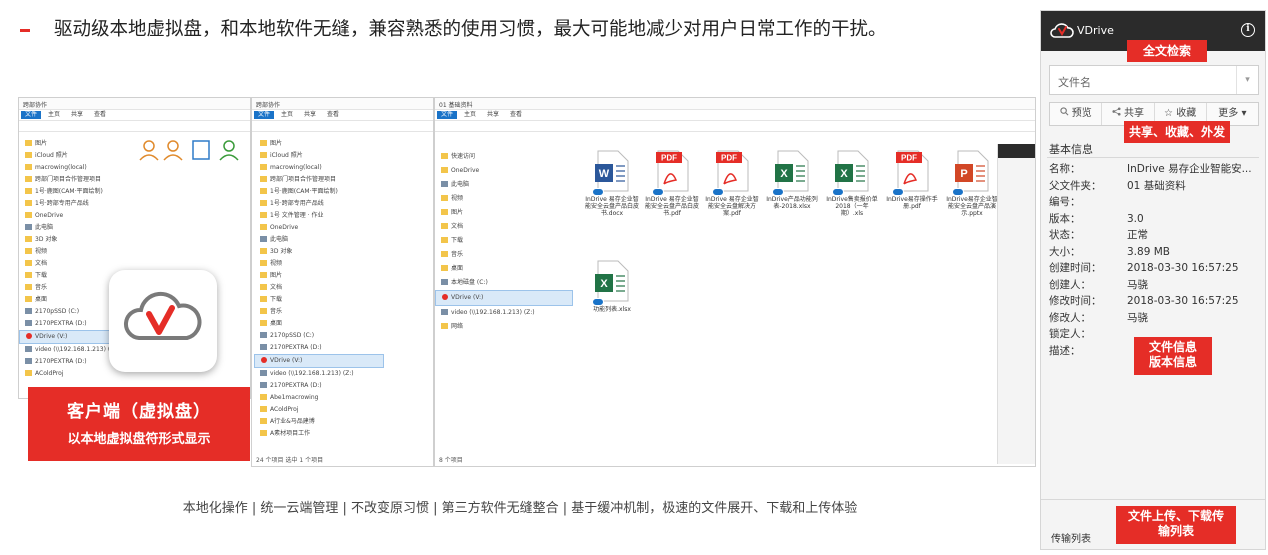  Describe the element at coordinates (1247, 80) in the screenshot. I see `chevron-down-icon: ▾` at that location.